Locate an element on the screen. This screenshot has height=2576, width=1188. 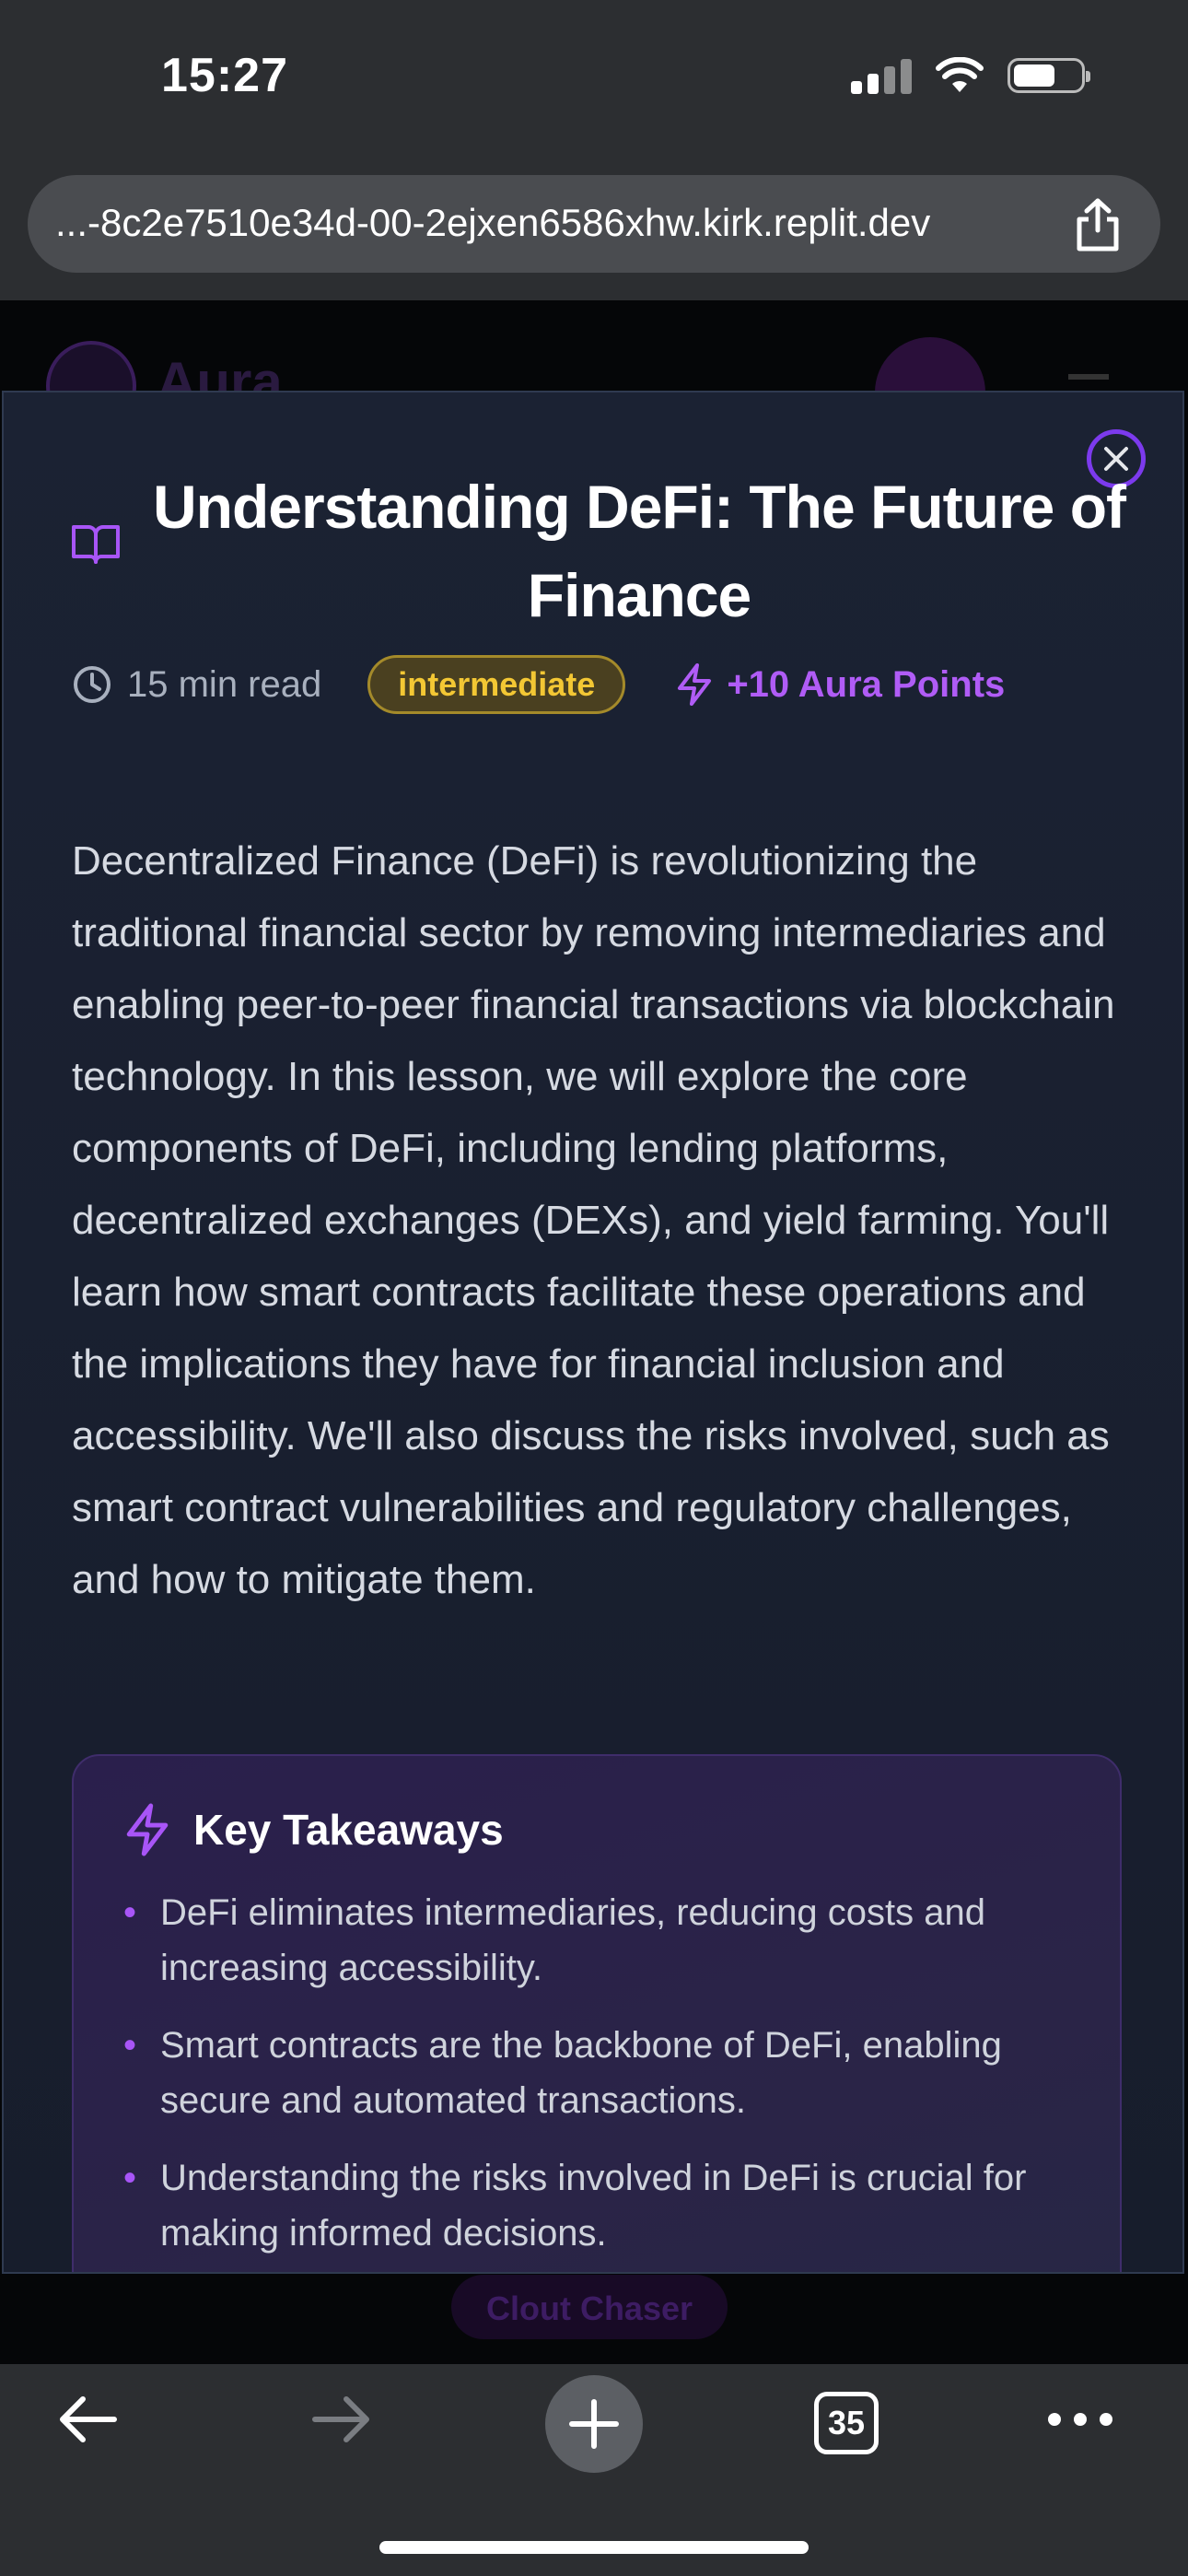
key-takeaways-header: Key Takeaways is located at coordinates (313, 1829).